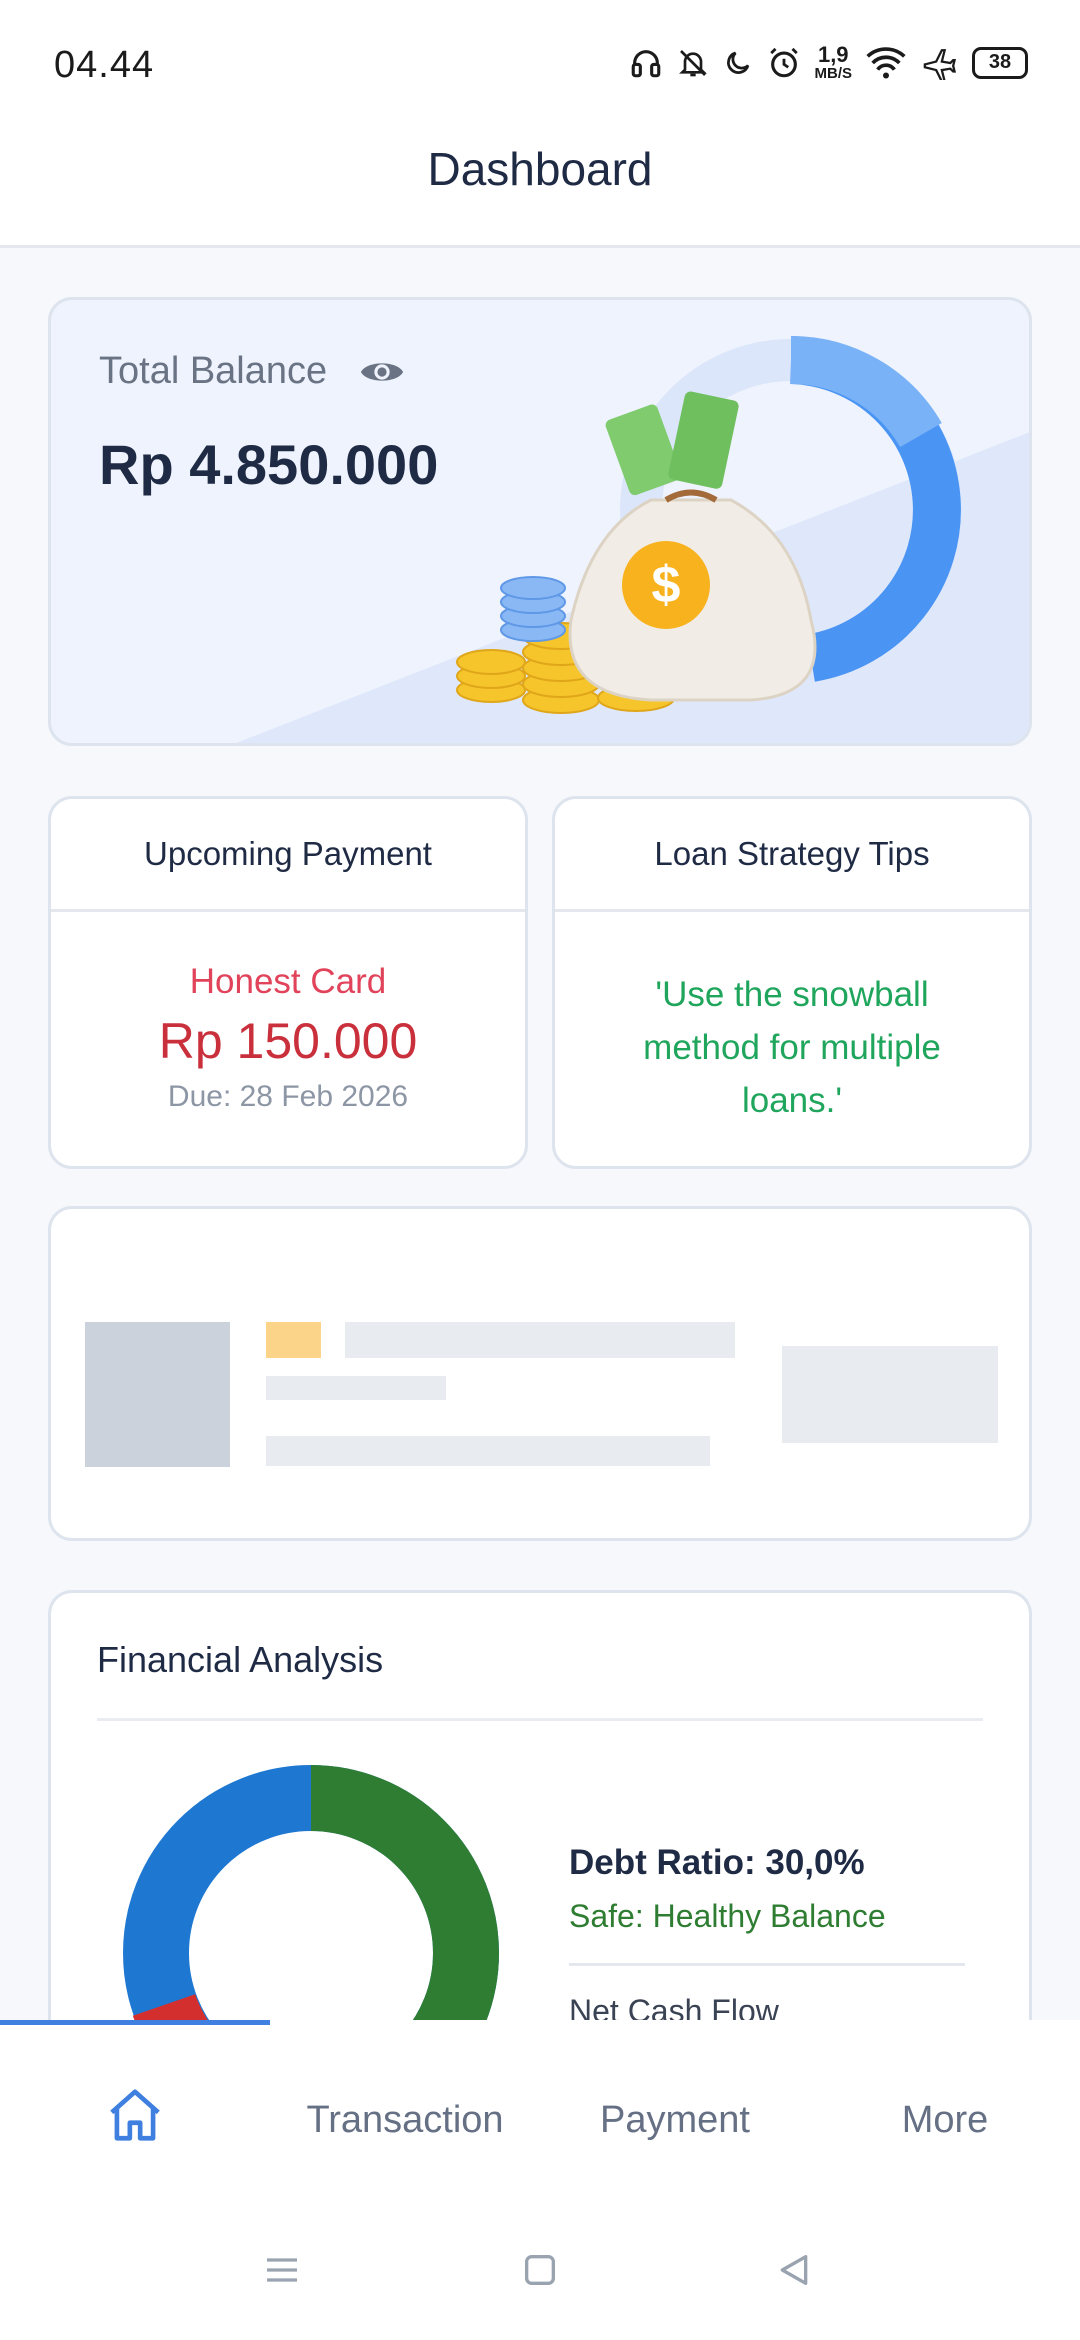  I want to click on airplane-icon, so click(939, 63).